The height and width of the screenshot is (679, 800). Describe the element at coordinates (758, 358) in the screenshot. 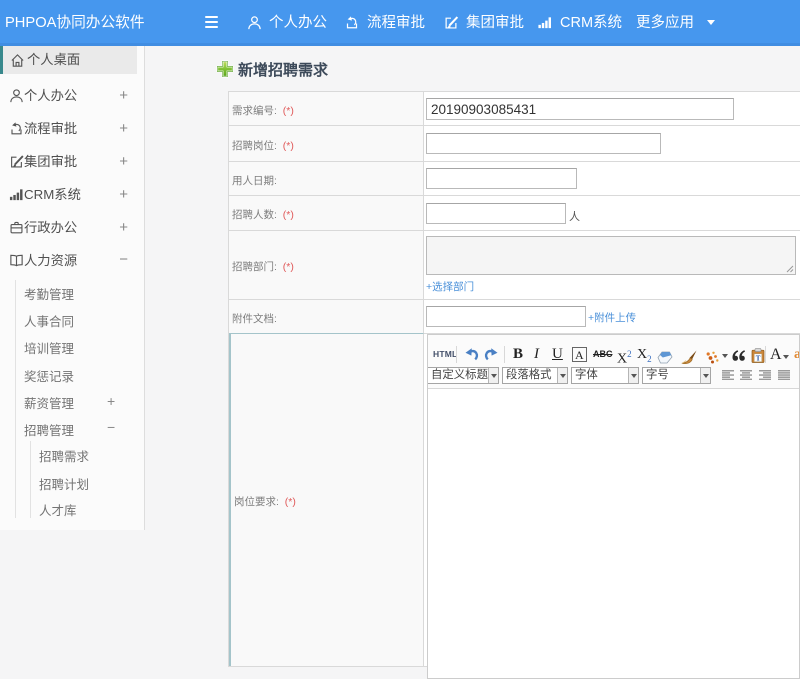

I see `svg-text: T` at that location.